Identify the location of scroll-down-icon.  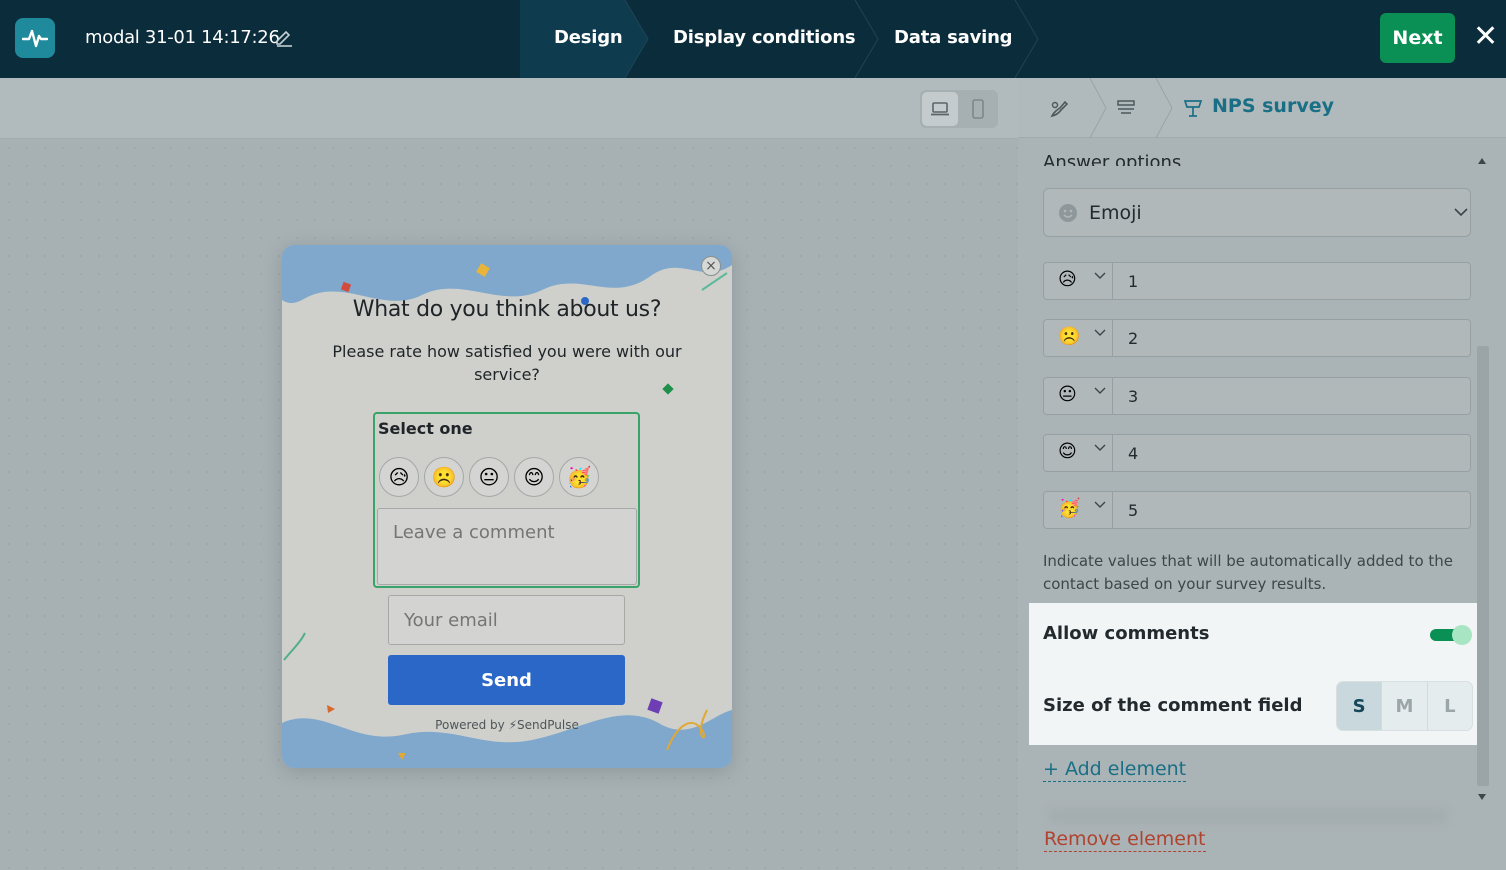
(1482, 797).